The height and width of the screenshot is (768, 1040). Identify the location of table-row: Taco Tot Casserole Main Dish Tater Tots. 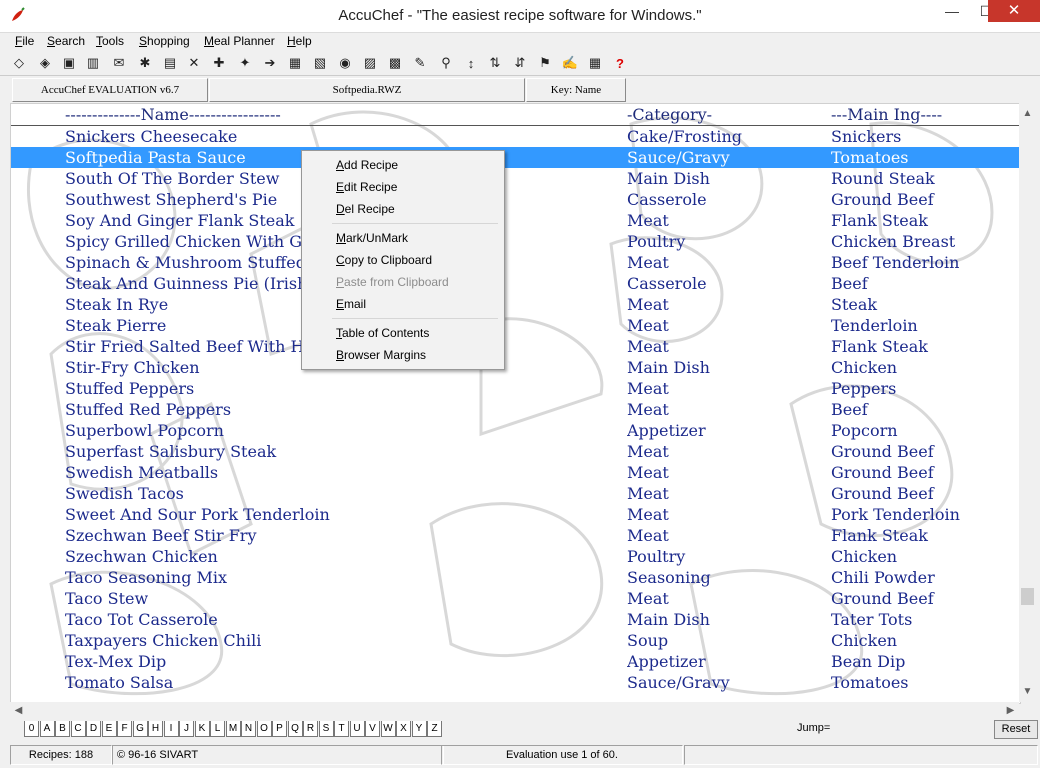
(515, 619).